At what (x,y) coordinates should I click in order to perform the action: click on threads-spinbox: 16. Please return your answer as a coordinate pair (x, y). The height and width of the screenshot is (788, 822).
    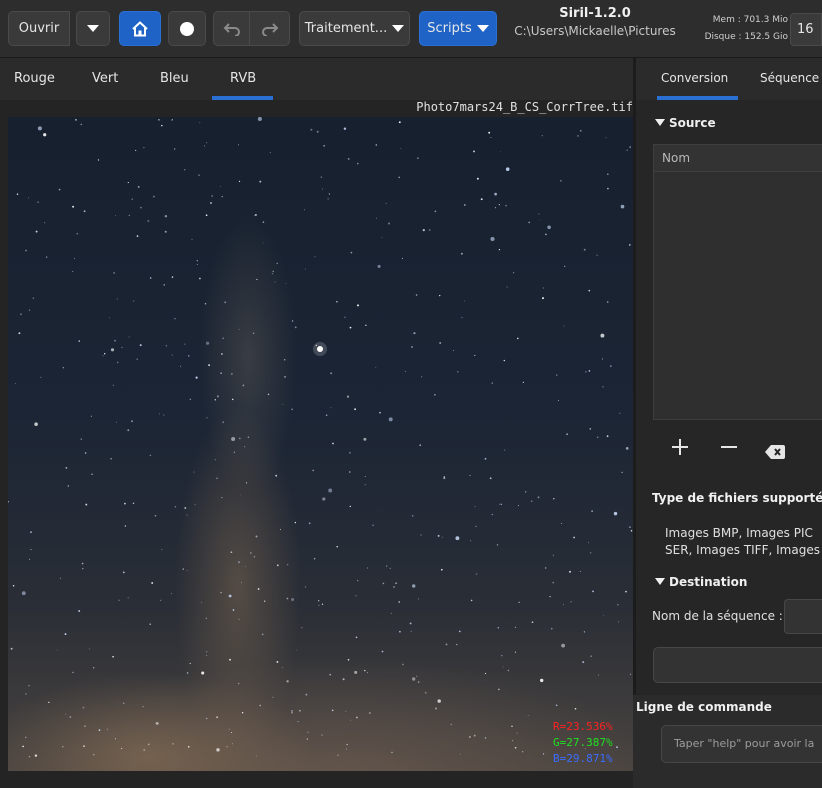
    Looking at the image, I should click on (806, 29).